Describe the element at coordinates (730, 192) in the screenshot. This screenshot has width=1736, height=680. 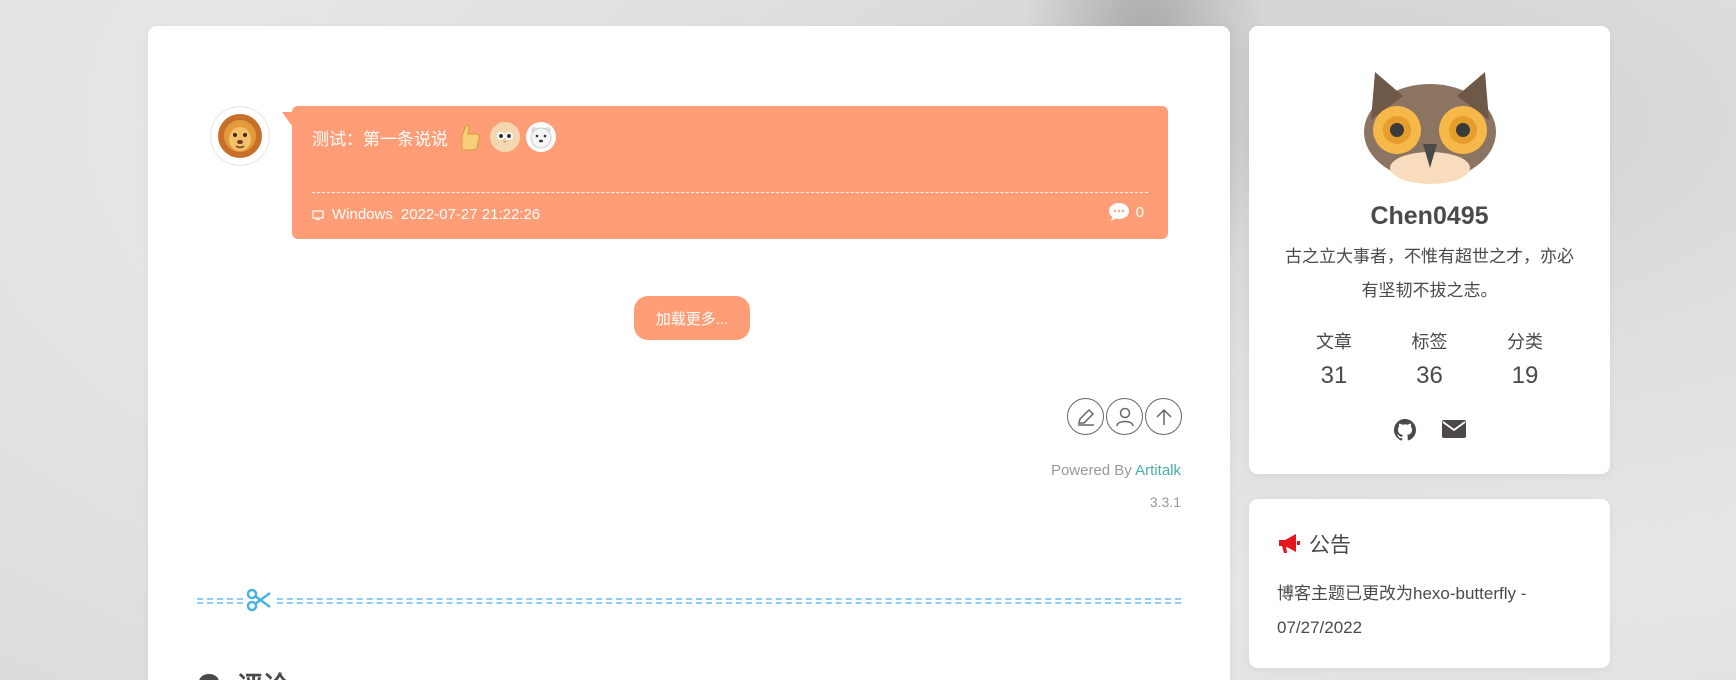
I see `talk-divider` at that location.